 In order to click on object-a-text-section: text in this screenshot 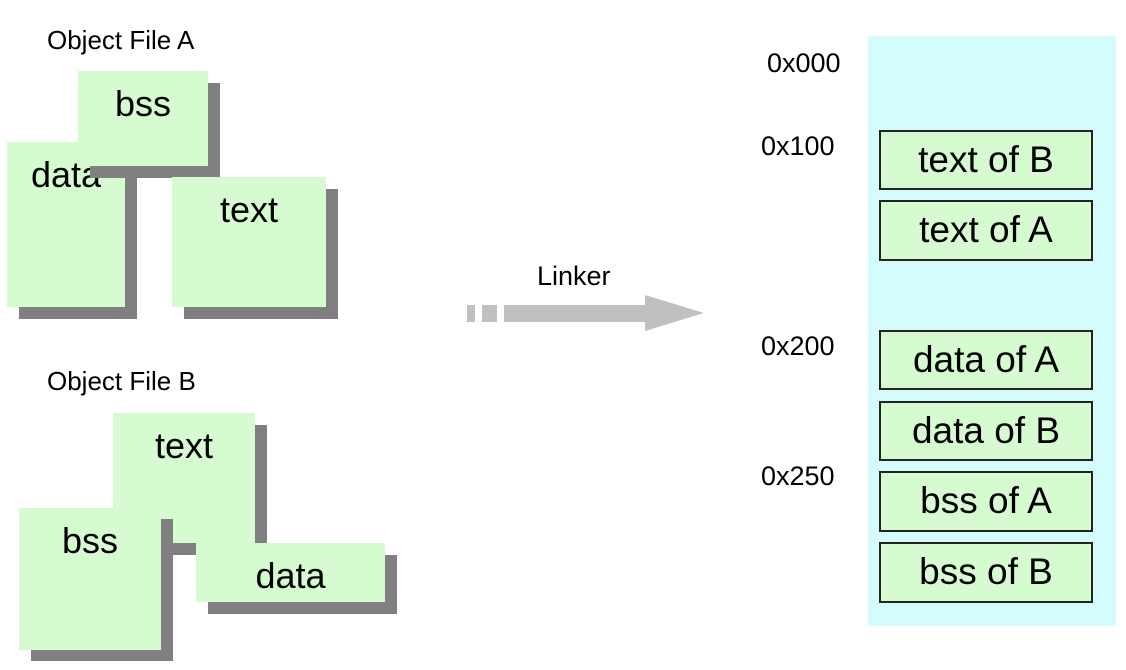, I will do `click(249, 242)`.